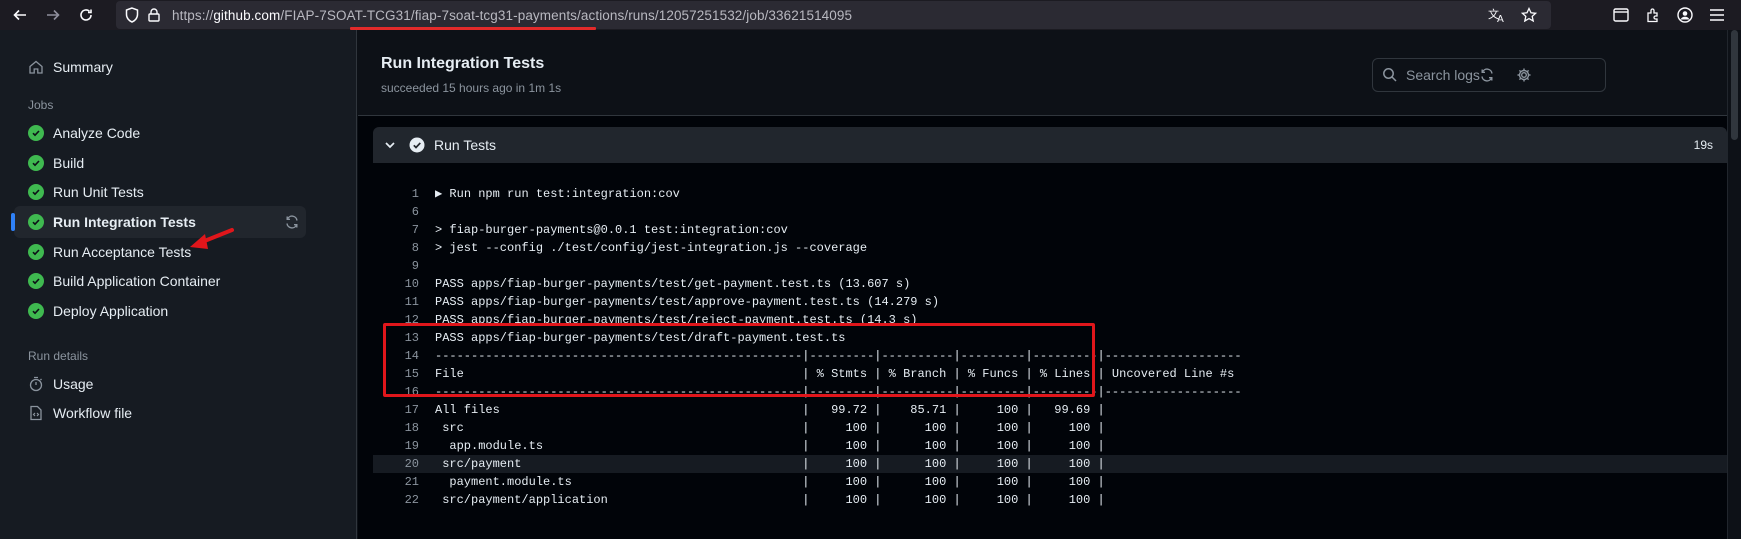  What do you see at coordinates (86, 15) in the screenshot?
I see `reload-icon` at bounding box center [86, 15].